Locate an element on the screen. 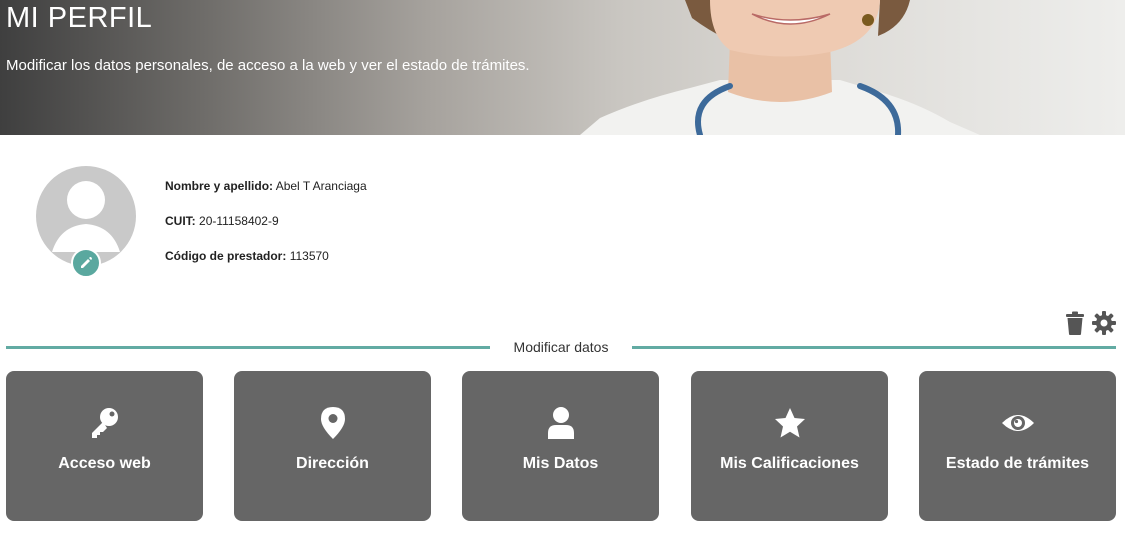 This screenshot has width=1125, height=533. name-label: Nombre y apellido: is located at coordinates (219, 186).